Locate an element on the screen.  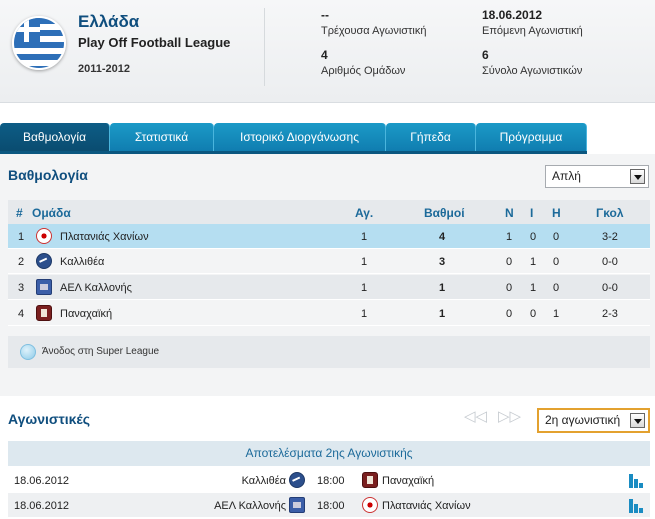
row-points: 3 is located at coordinates (442, 262).